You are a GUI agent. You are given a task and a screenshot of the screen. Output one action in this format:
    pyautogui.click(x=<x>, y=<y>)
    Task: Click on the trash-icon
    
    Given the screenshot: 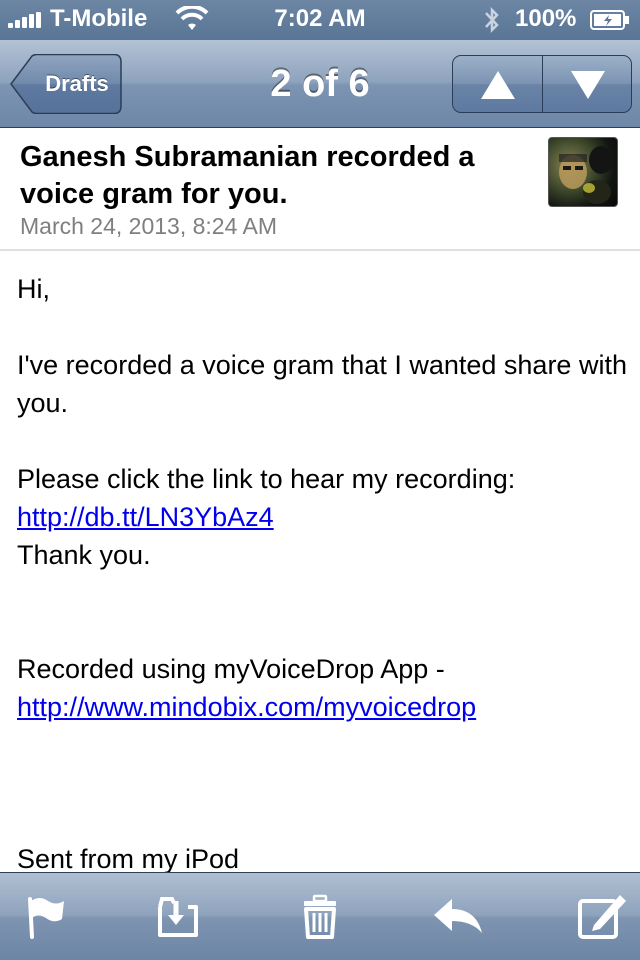 What is the action you would take?
    pyautogui.click(x=320, y=916)
    